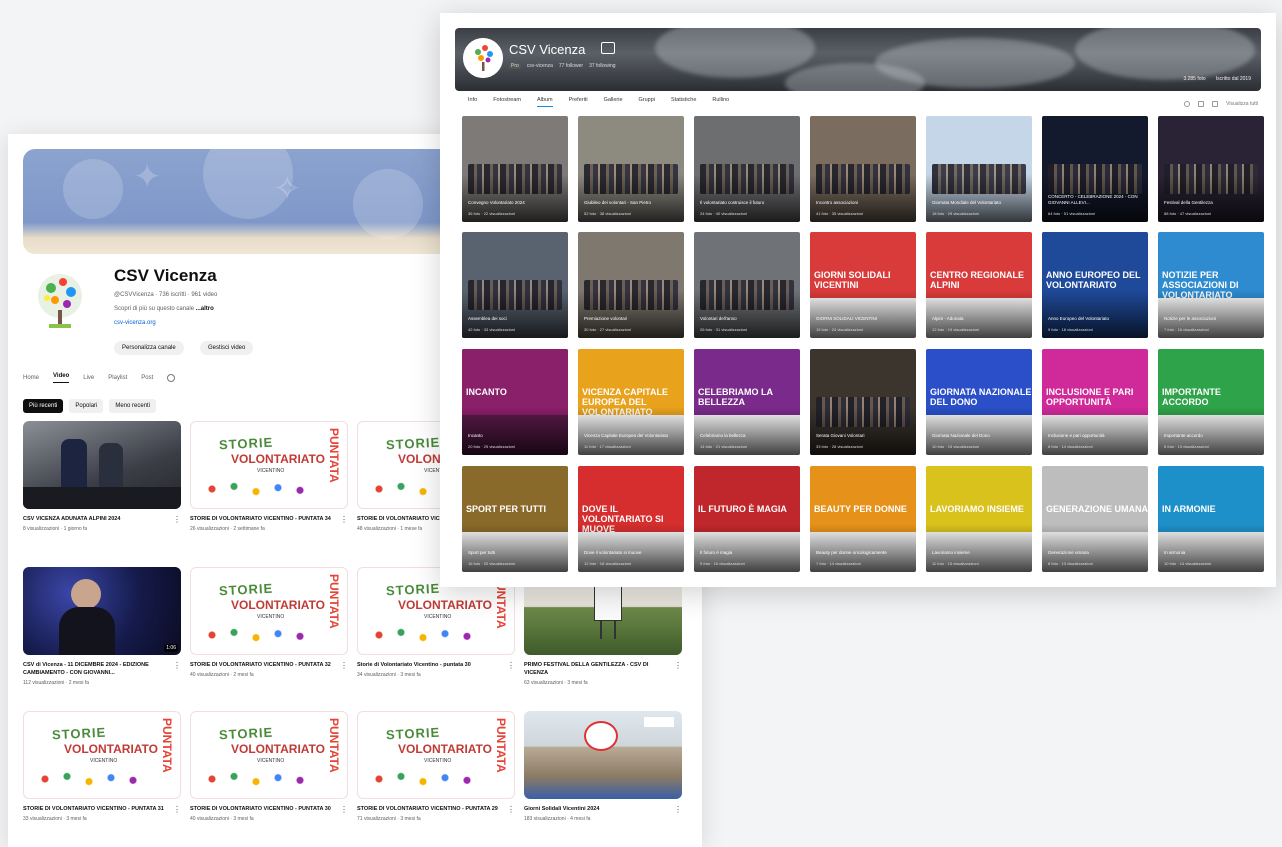  I want to click on album-title: Convegno Volontariato 2024, so click(515, 203).